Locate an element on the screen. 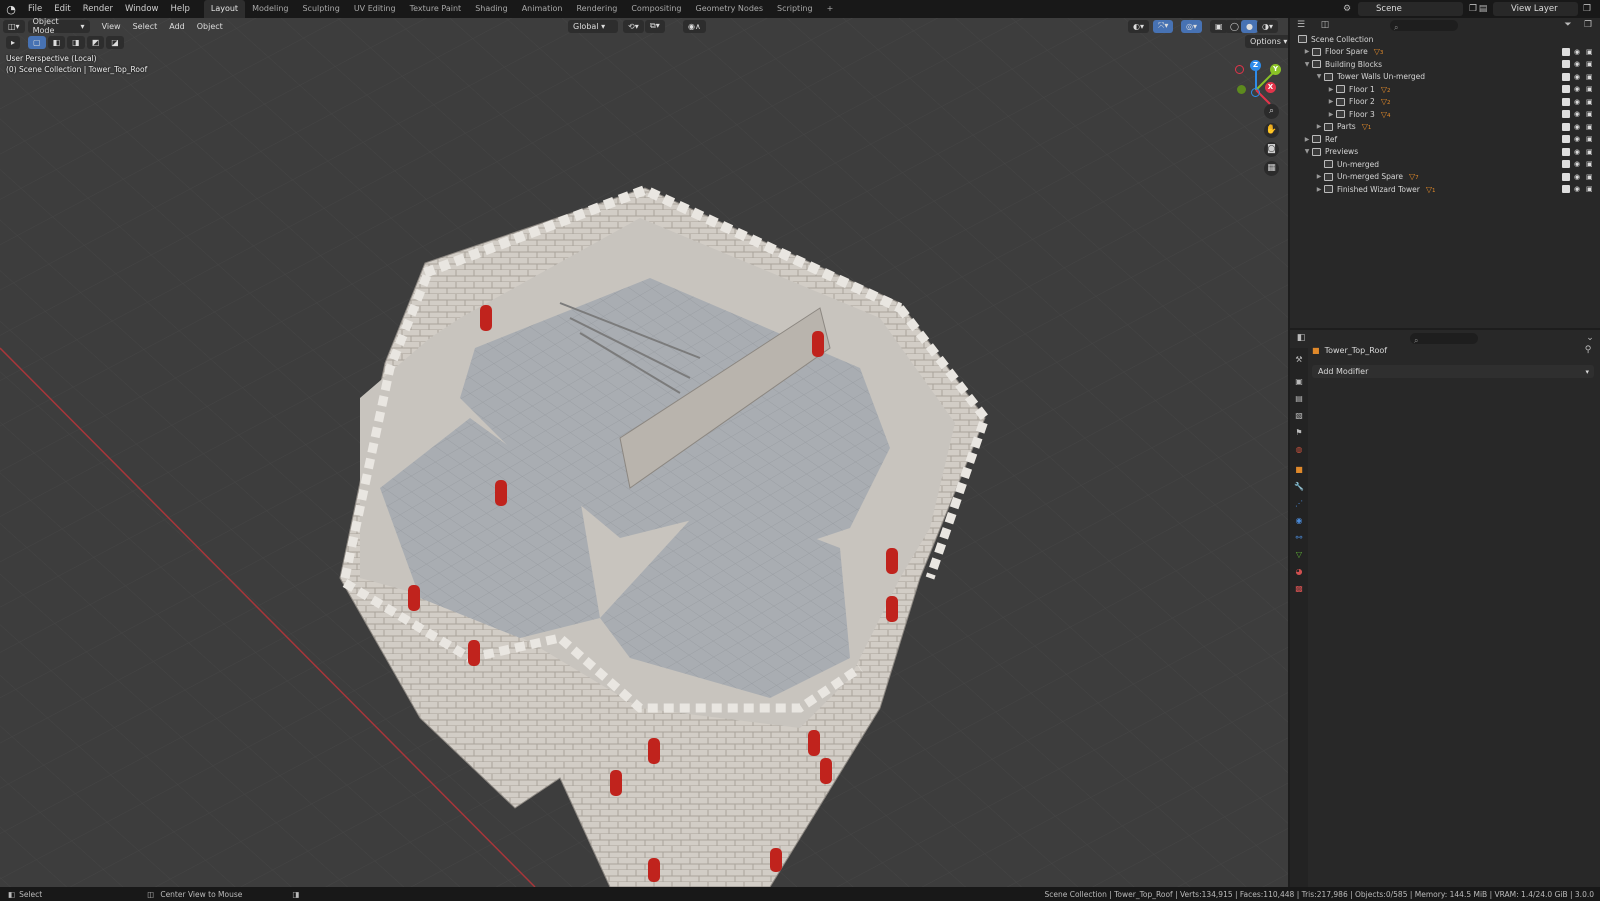 The image size is (1600, 901). constraints-tab-icon: ⚯ is located at coordinates (1299, 538).